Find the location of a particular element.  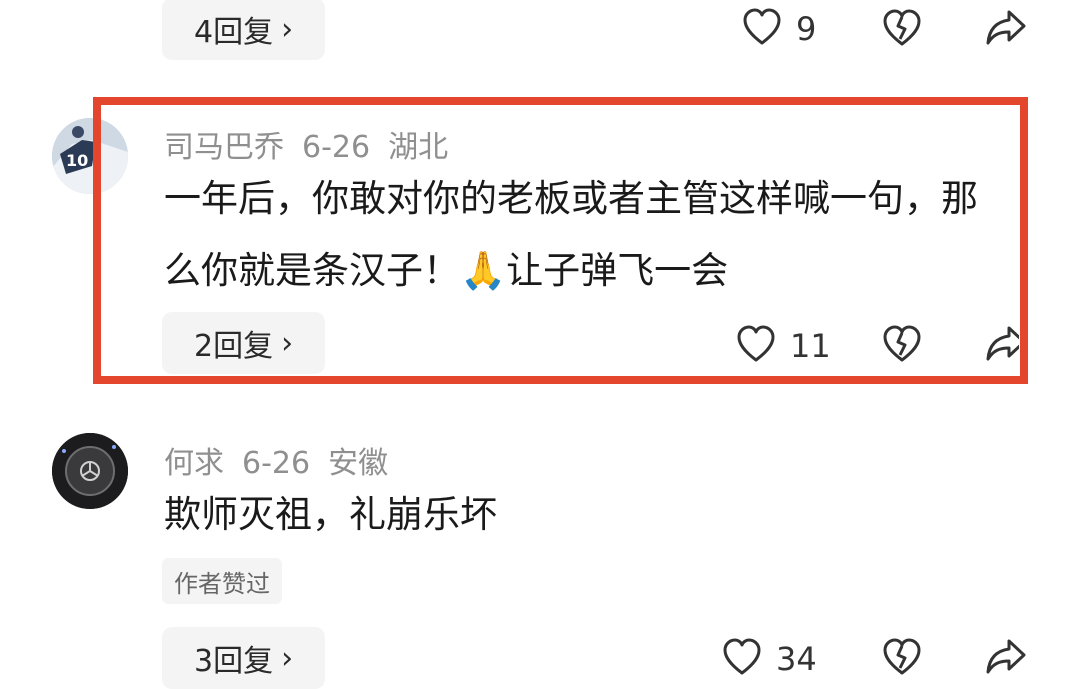

replies-button: 3回复 › is located at coordinates (244, 658).